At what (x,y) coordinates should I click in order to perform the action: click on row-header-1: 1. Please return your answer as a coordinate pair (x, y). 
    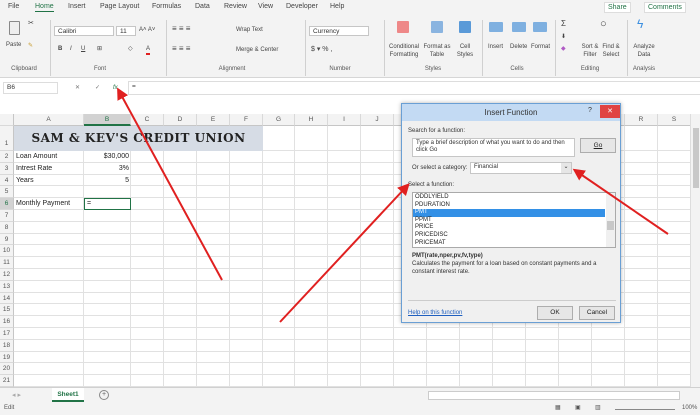
    Looking at the image, I should click on (7, 138).